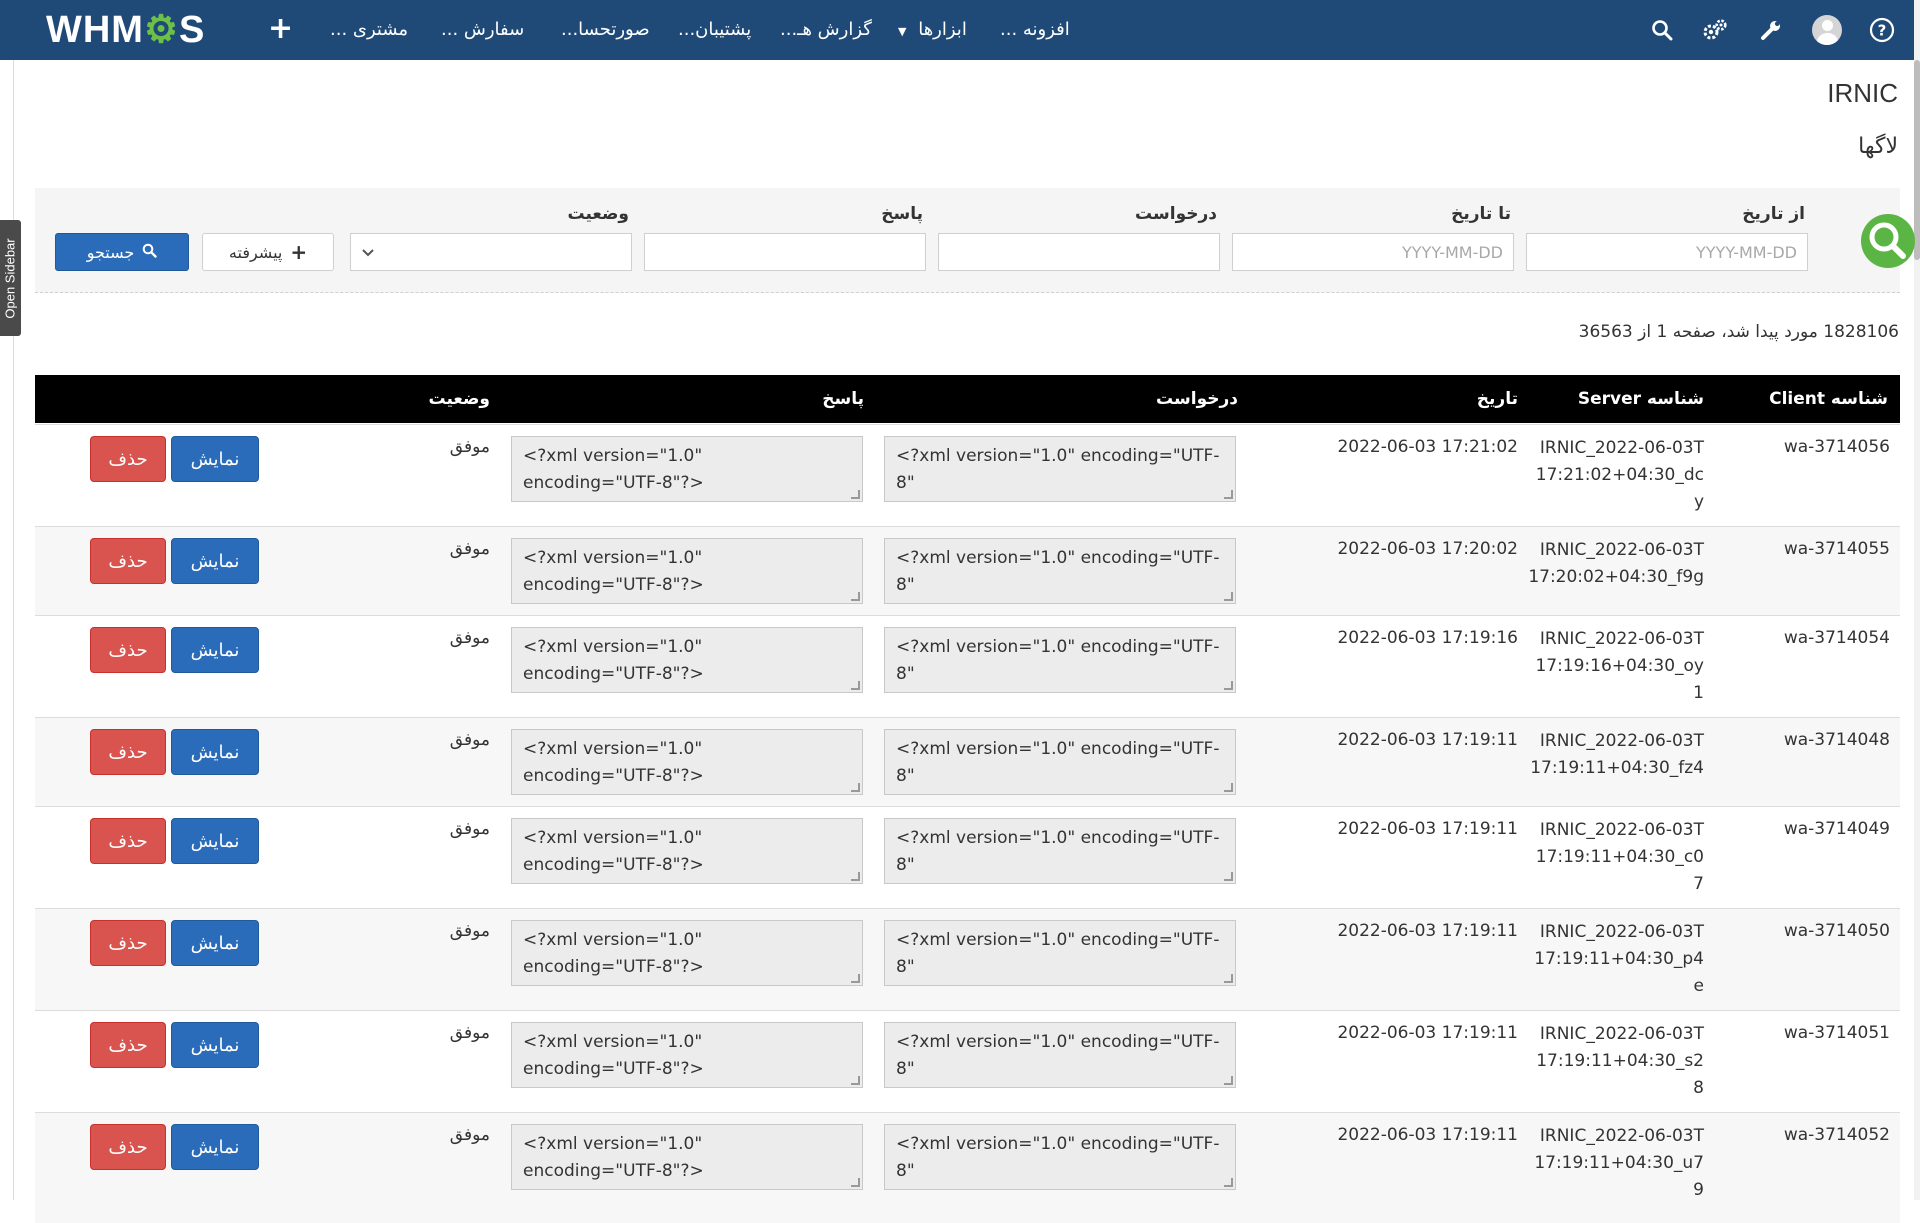 This screenshot has width=1920, height=1223. Describe the element at coordinates (459, 399) in the screenshot. I see `col-status: وضعیت` at that location.